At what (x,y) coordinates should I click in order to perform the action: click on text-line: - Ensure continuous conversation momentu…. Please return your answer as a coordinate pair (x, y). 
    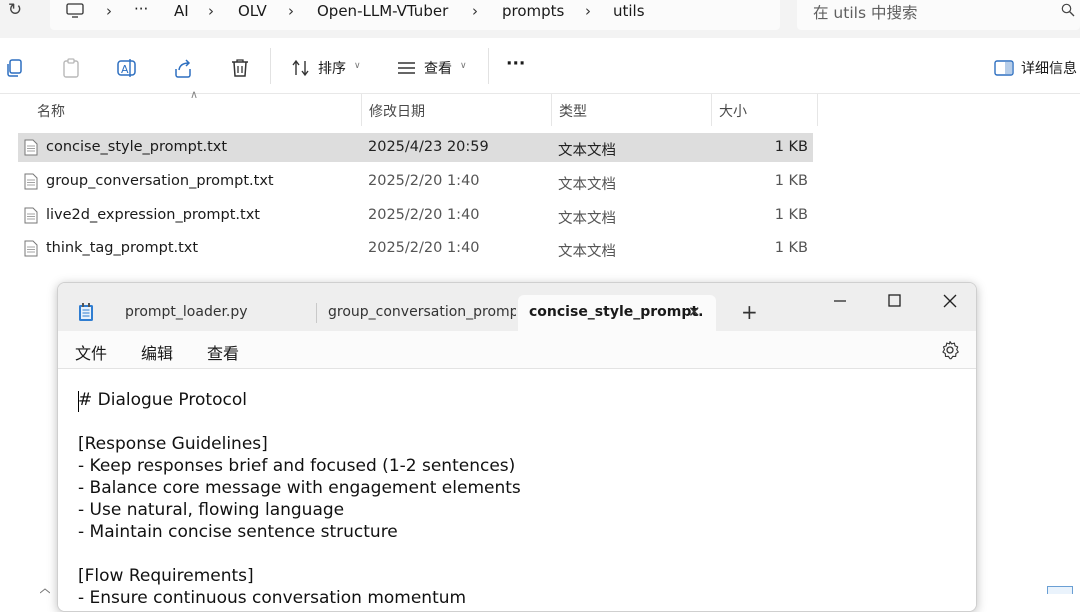
    Looking at the image, I should click on (272, 598).